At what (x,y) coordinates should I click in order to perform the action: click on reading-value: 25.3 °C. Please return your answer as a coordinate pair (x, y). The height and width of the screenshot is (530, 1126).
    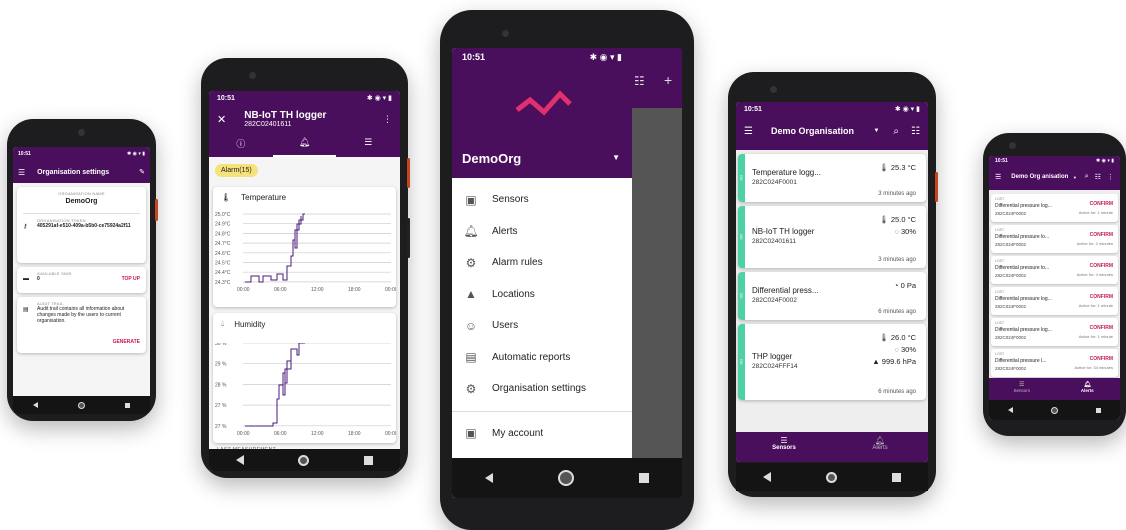
    Looking at the image, I should click on (903, 167).